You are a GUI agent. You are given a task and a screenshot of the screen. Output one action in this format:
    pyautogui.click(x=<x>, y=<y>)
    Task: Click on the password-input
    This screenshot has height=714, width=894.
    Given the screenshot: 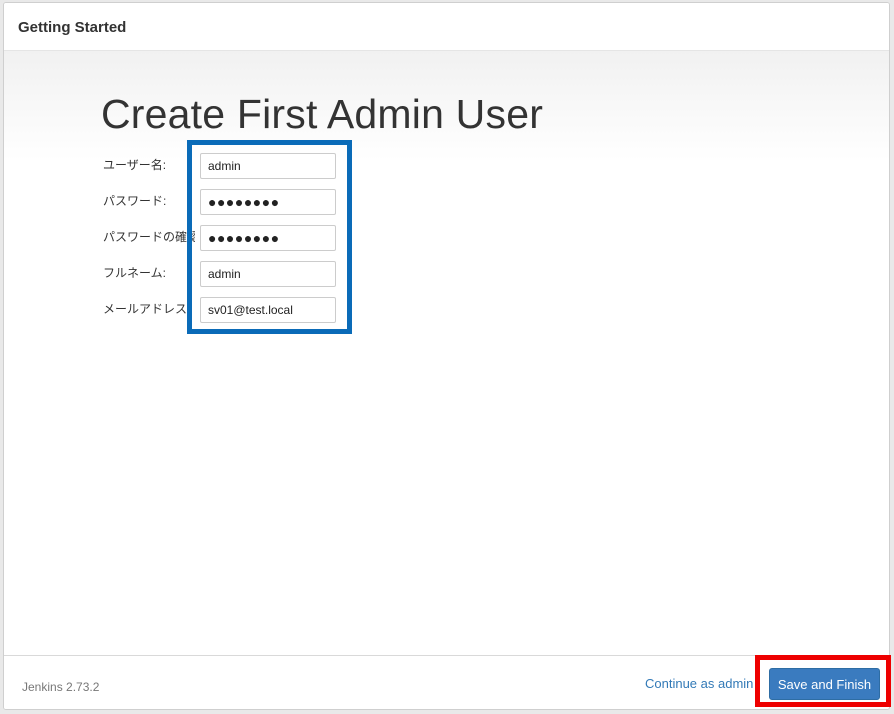 What is the action you would take?
    pyautogui.click(x=268, y=202)
    